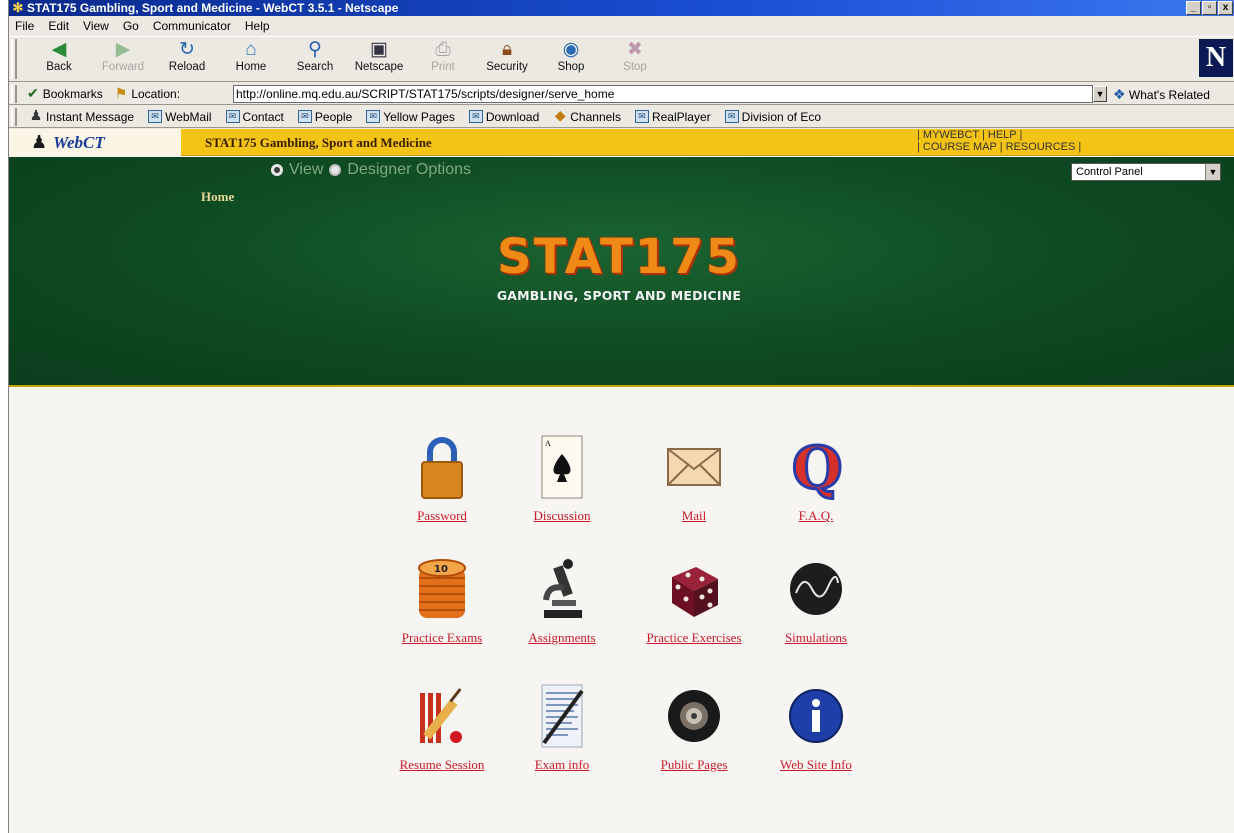 The width and height of the screenshot is (1234, 833). What do you see at coordinates (1212, 172) in the screenshot?
I see `chevron-down-icon: ▼` at bounding box center [1212, 172].